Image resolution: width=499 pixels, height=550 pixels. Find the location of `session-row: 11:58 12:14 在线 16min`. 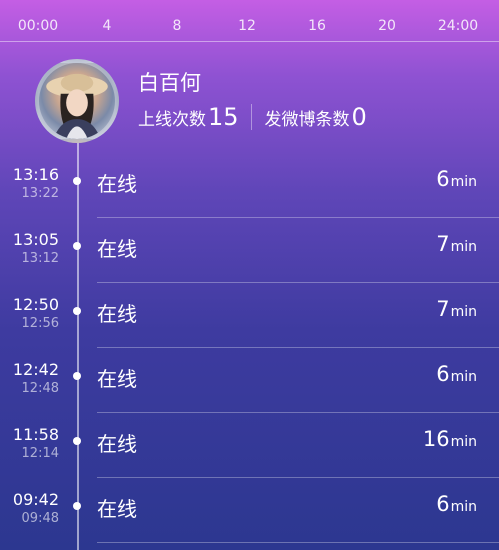

session-row: 11:58 12:14 在线 16min is located at coordinates (249, 447).